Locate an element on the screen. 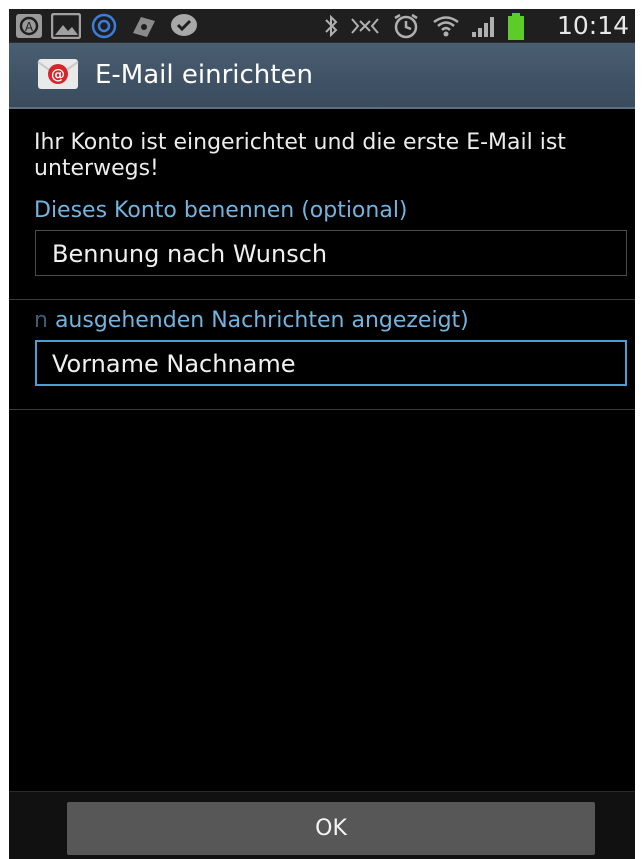 Image resolution: width=642 pixels, height=859 pixels. email-app-icon: @ is located at coordinates (58, 74).